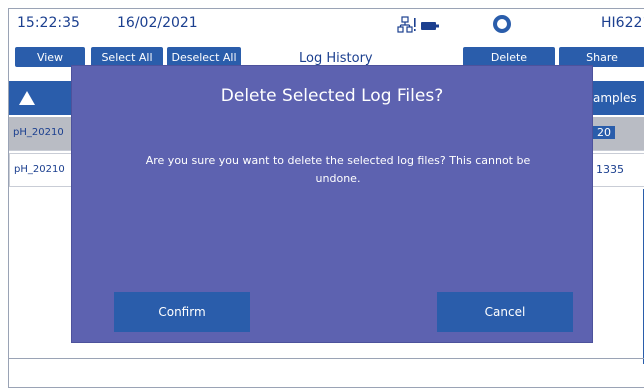 The image size is (644, 388). I want to click on deselect-all-button: Deselect All, so click(204, 57).